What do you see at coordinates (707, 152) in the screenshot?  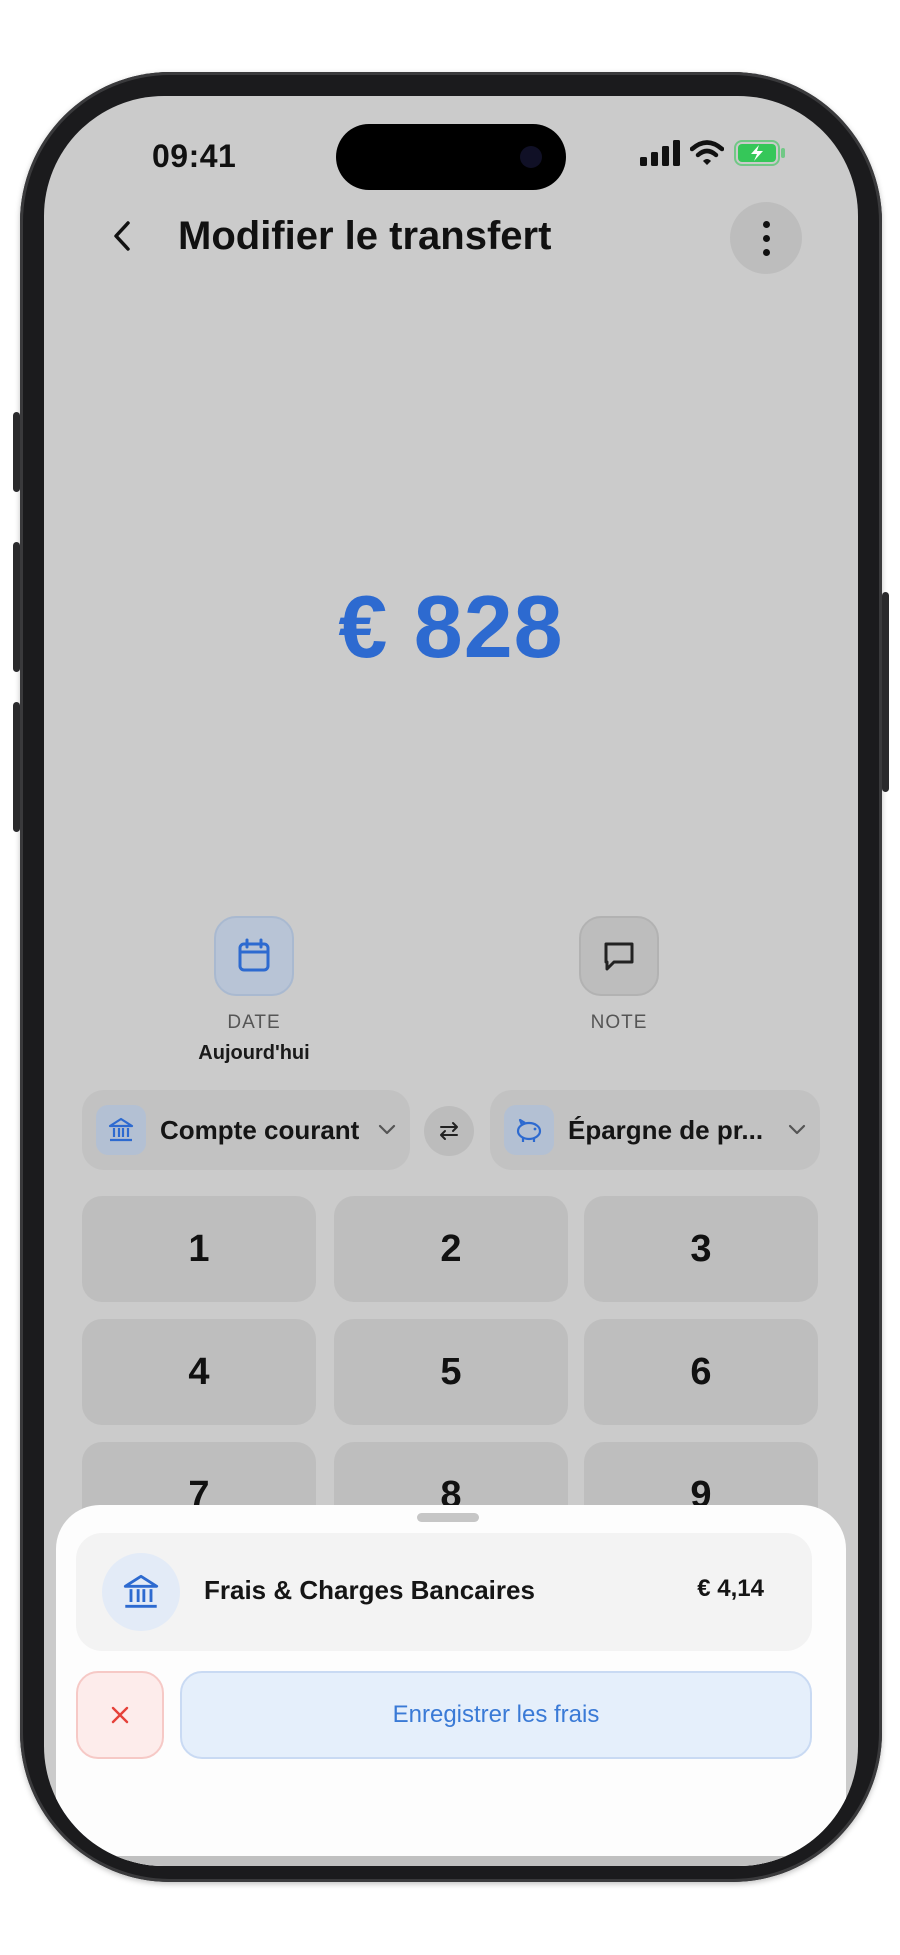 I see `wifi-icon` at bounding box center [707, 152].